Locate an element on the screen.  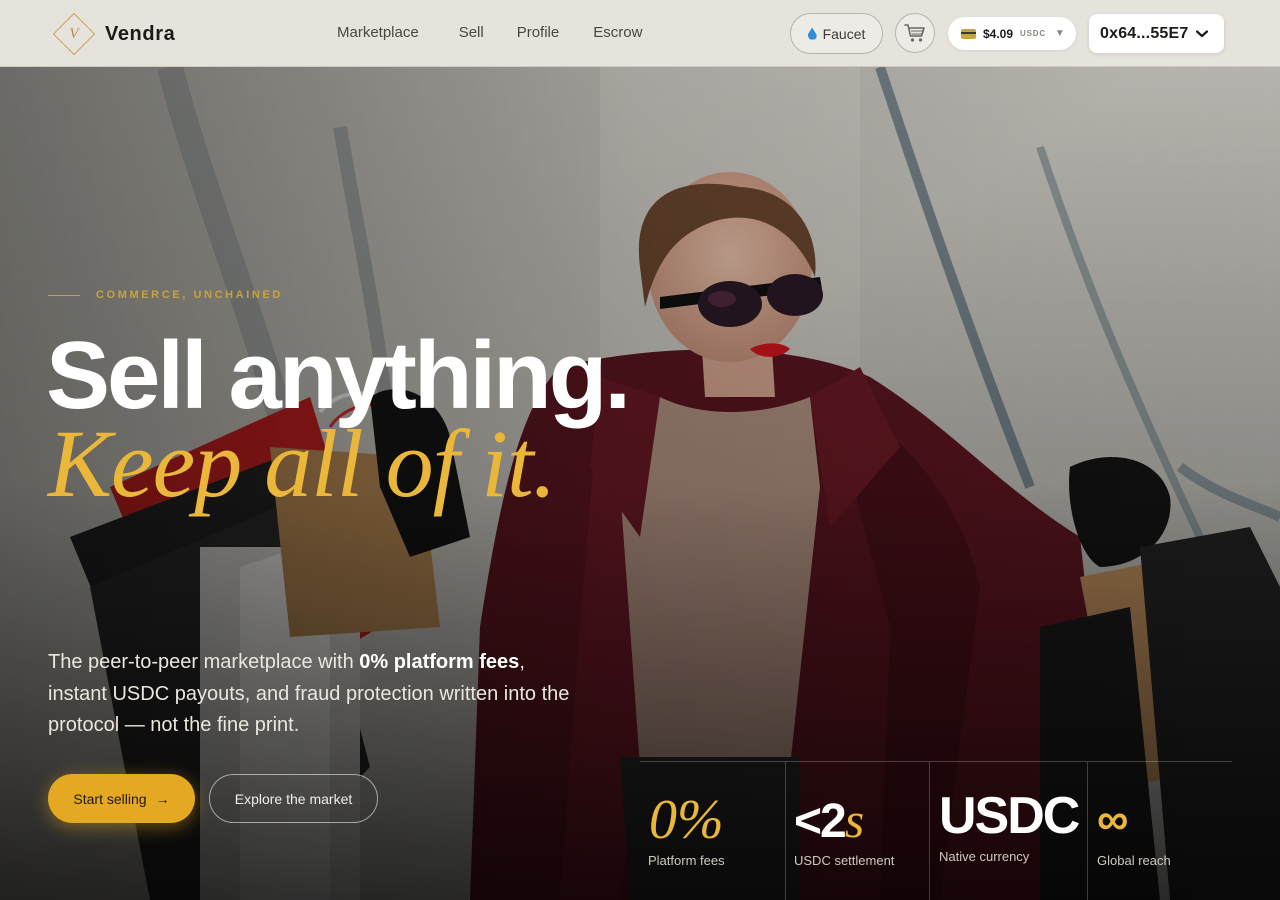
balance-amount: $4.09 is located at coordinates (998, 33).